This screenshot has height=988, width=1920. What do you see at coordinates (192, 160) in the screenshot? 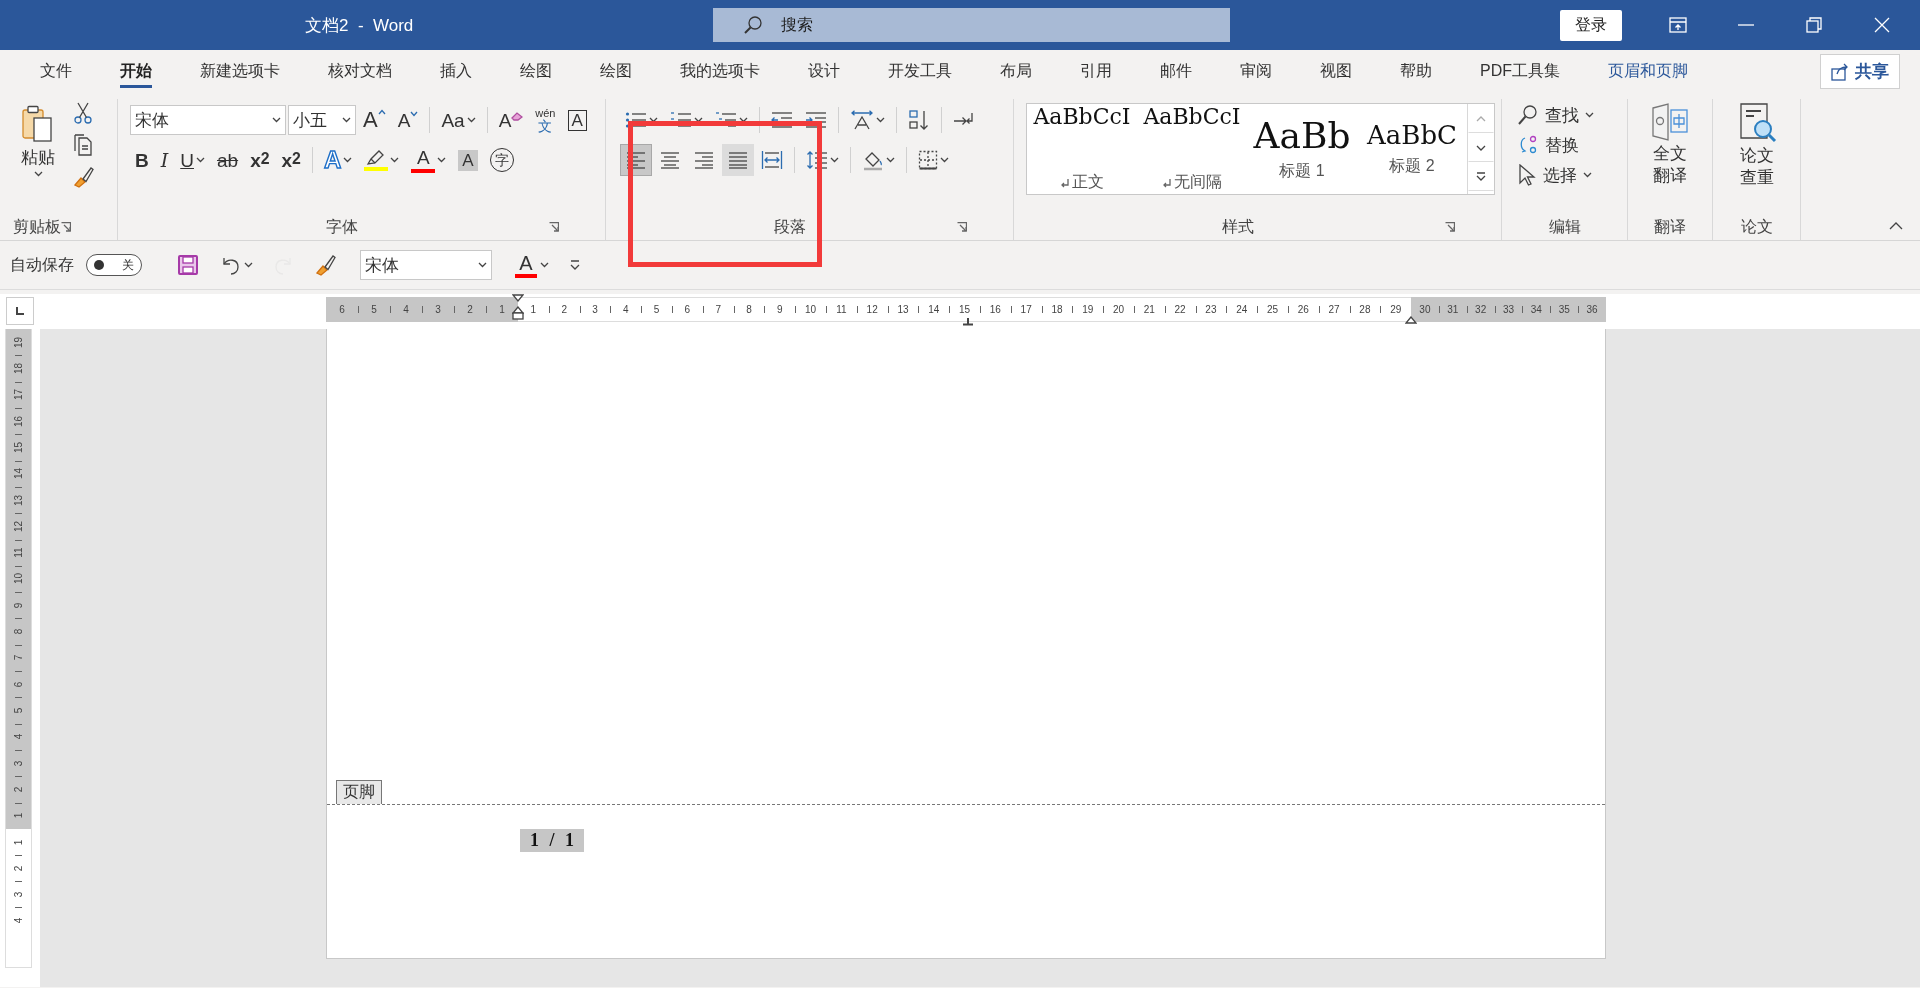
I see `underline-button: U` at bounding box center [192, 160].